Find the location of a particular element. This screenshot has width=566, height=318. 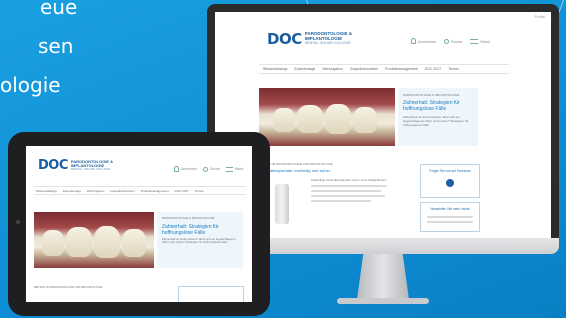

facebook-box is located at coordinates (211, 294).